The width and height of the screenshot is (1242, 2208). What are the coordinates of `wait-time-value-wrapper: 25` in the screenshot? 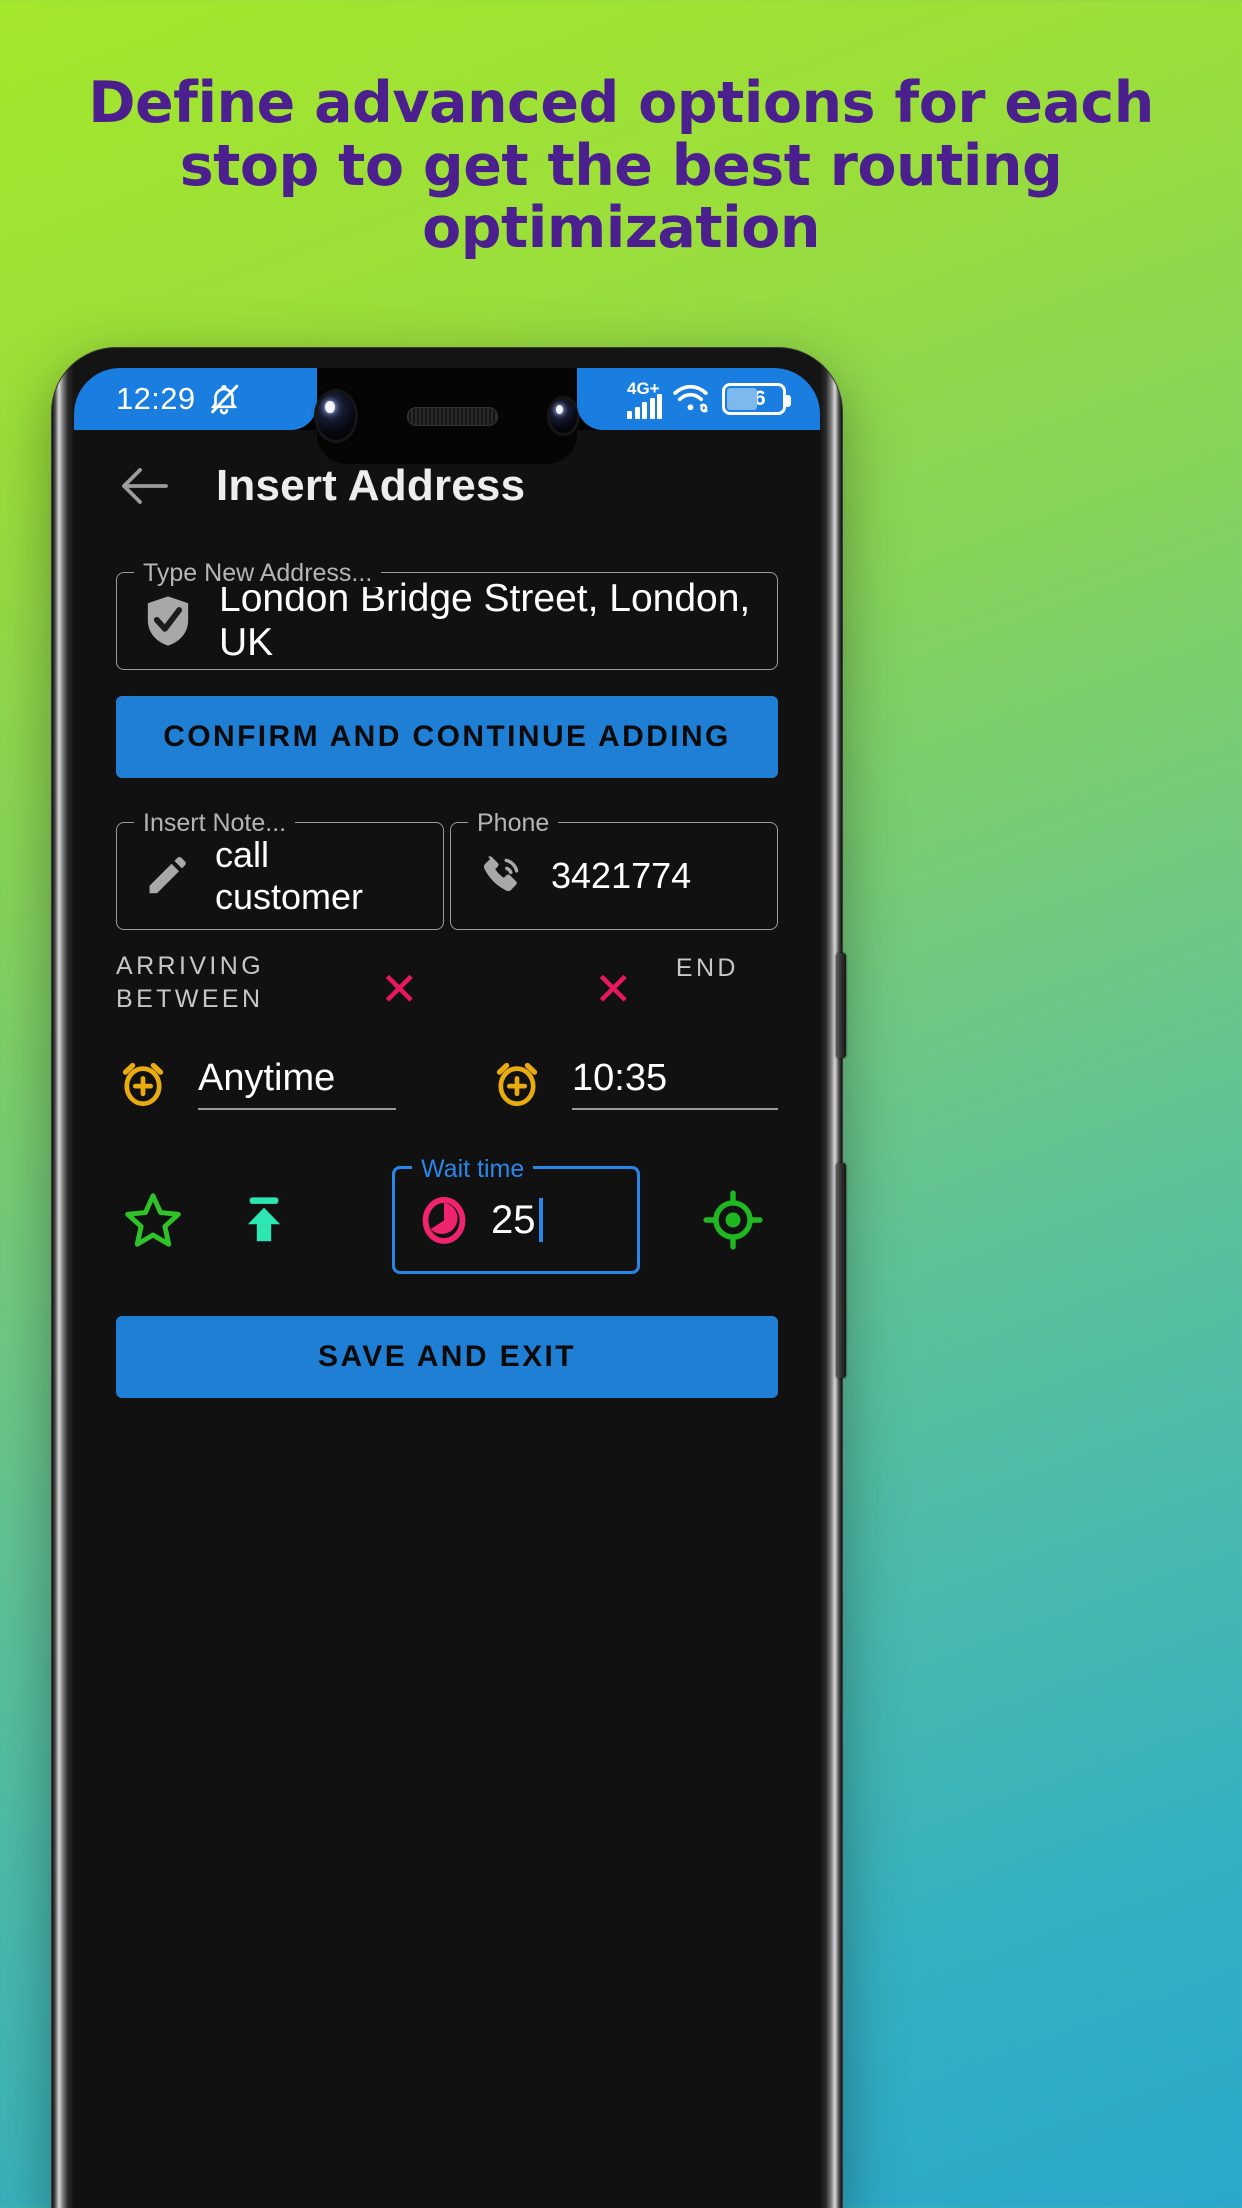 It's located at (517, 1220).